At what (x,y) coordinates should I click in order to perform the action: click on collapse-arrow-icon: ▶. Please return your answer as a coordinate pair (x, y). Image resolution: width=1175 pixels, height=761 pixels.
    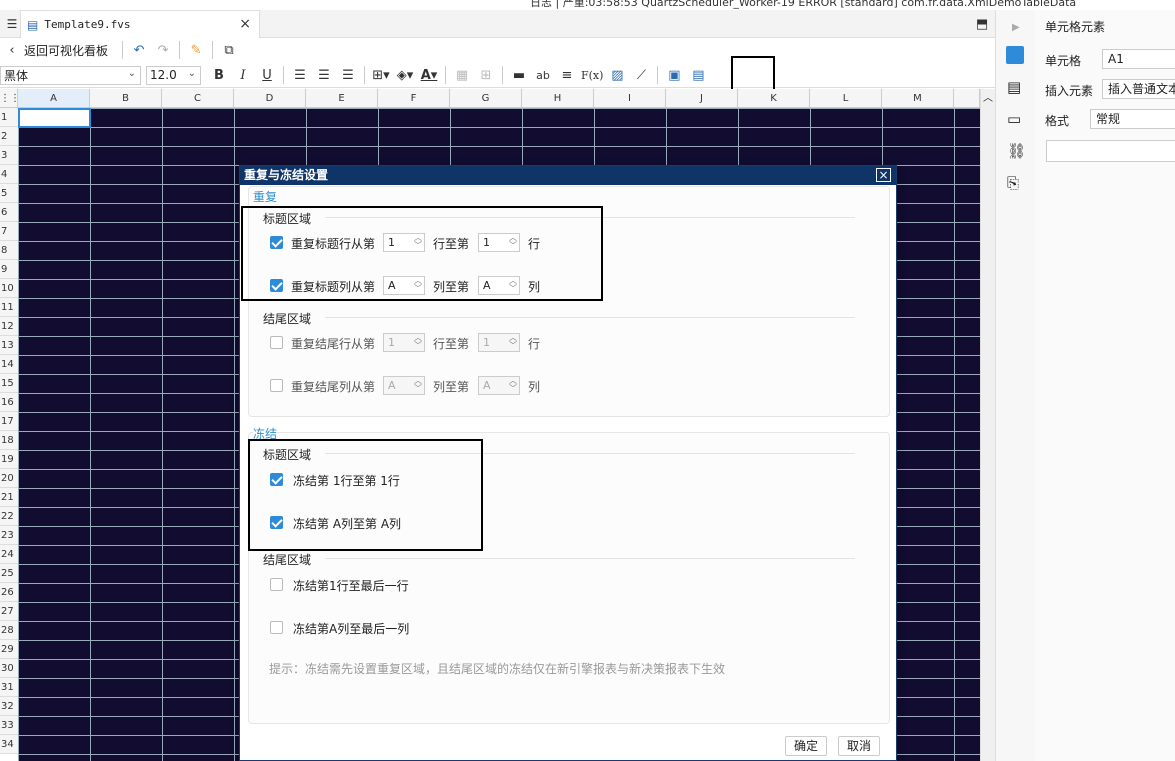
    Looking at the image, I should click on (1016, 27).